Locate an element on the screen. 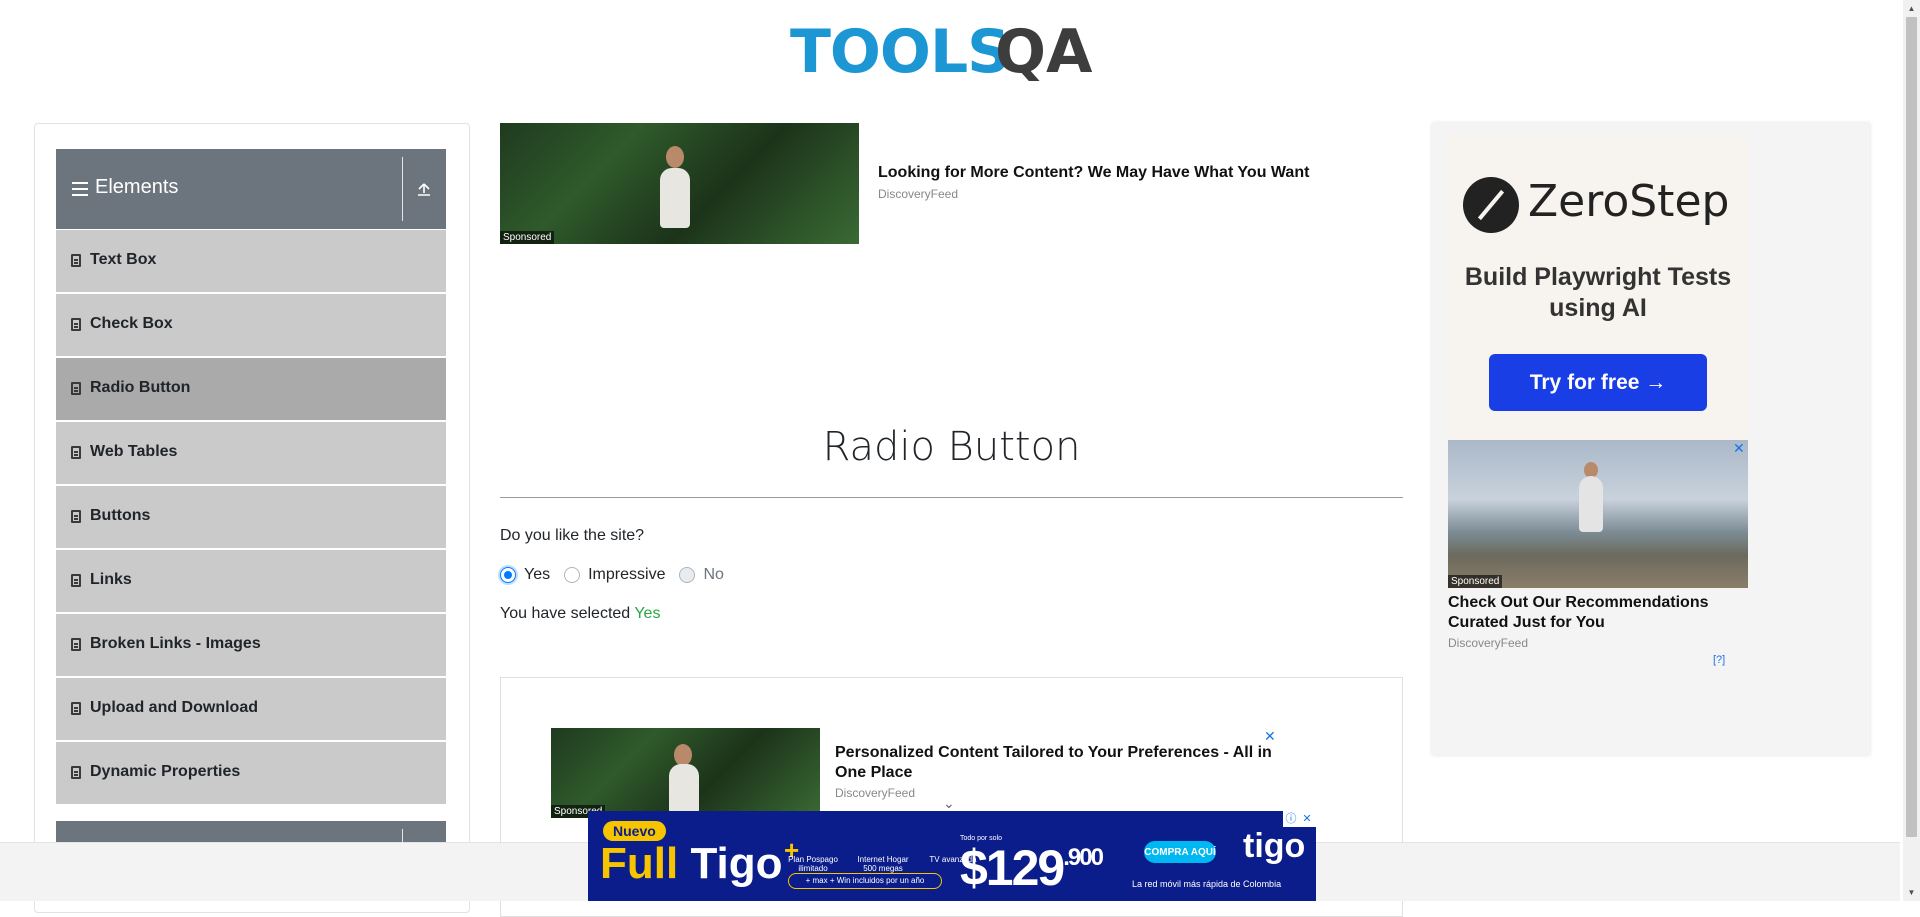  ad-controls: ⓘ ✕ is located at coordinates (1299, 819).